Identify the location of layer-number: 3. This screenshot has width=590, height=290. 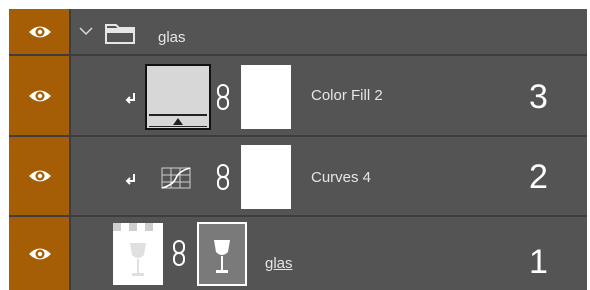
(538, 97).